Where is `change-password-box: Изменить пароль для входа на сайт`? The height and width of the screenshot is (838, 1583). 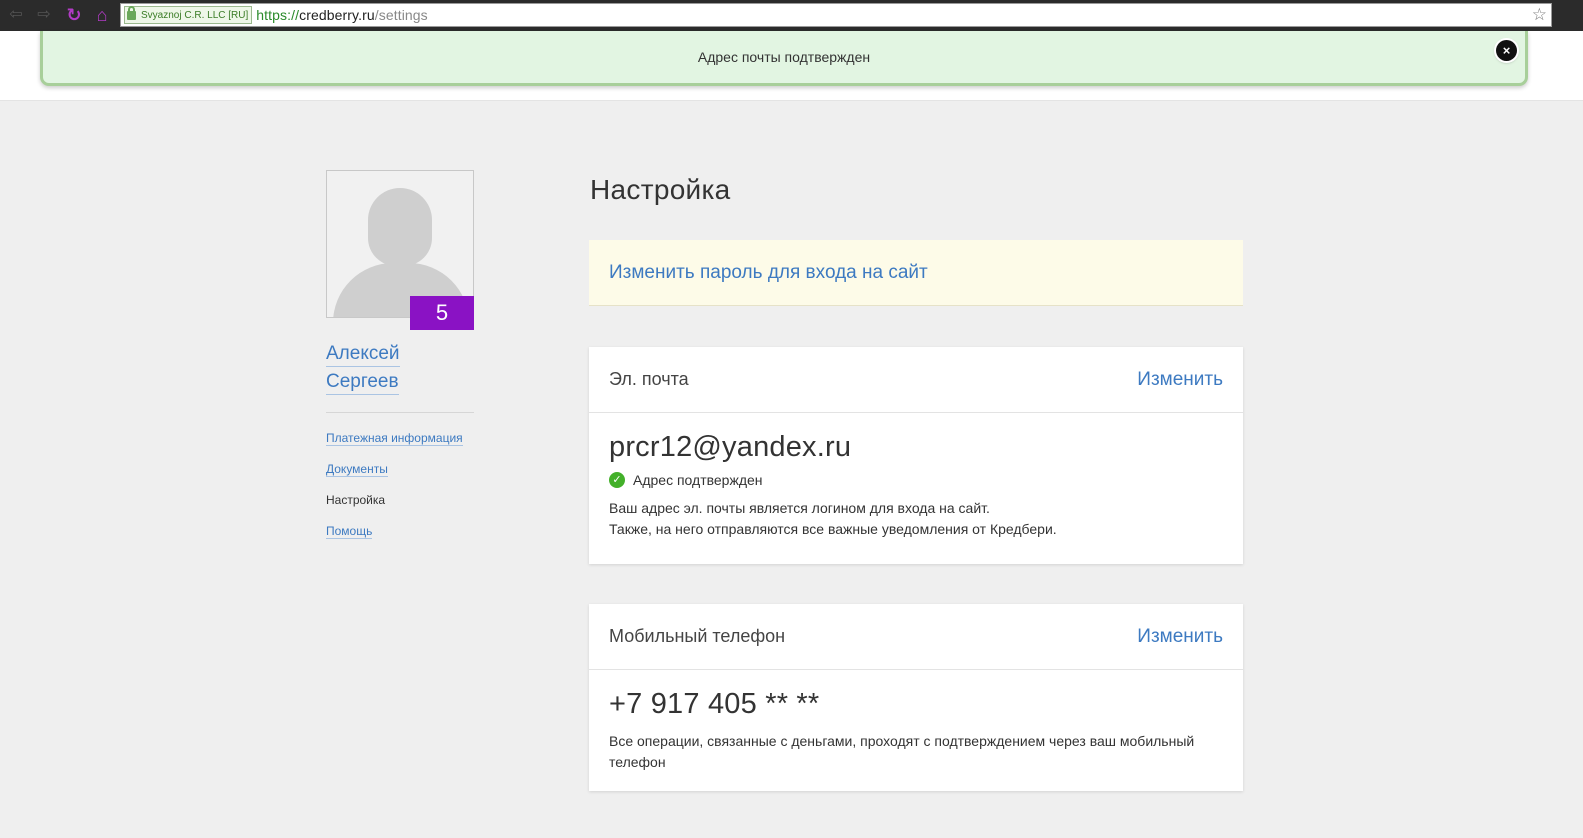 change-password-box: Изменить пароль для входа на сайт is located at coordinates (916, 273).